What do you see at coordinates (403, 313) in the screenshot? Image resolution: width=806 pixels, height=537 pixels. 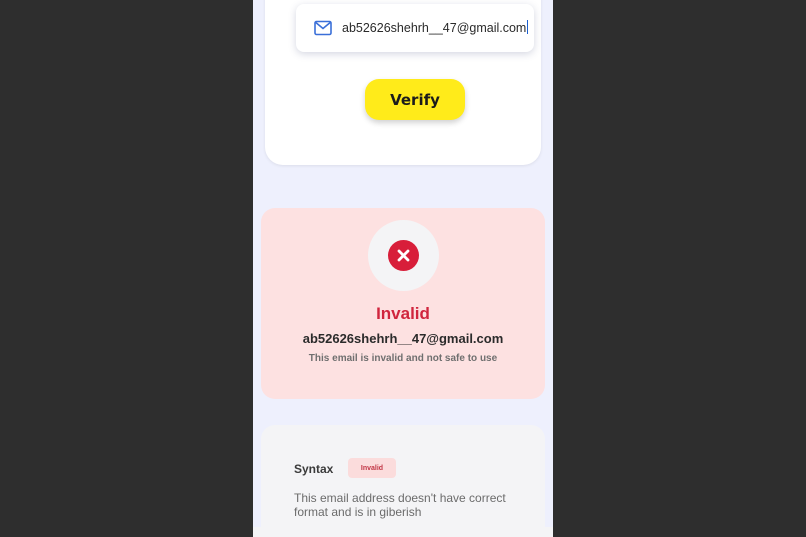 I see `result-status: Invalid` at bounding box center [403, 313].